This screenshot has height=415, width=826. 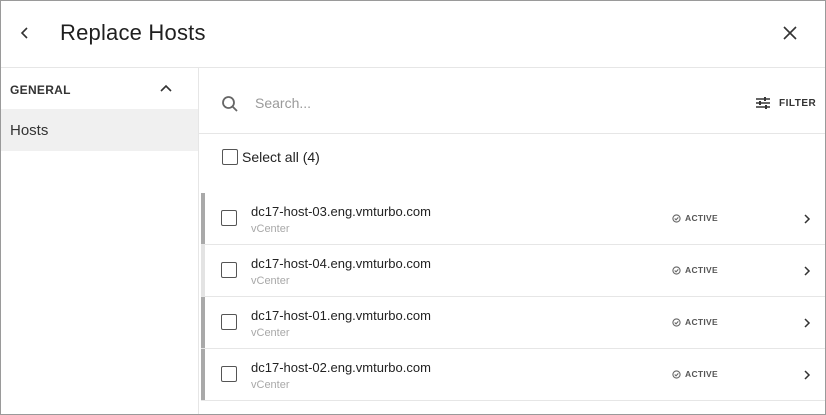 I want to click on host-name: dc17-host-01.eng.vmturbo.com, so click(x=341, y=315).